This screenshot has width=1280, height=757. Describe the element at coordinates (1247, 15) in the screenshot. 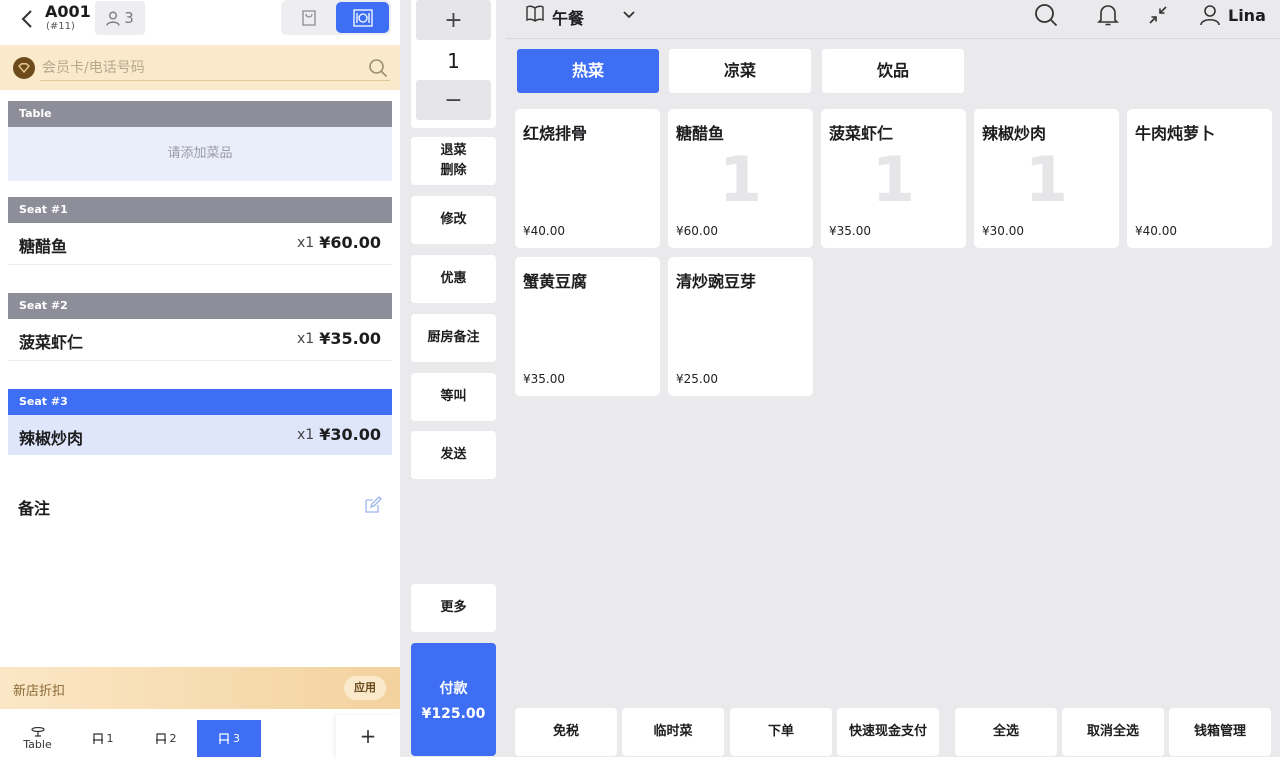

I see `username: Lina` at that location.